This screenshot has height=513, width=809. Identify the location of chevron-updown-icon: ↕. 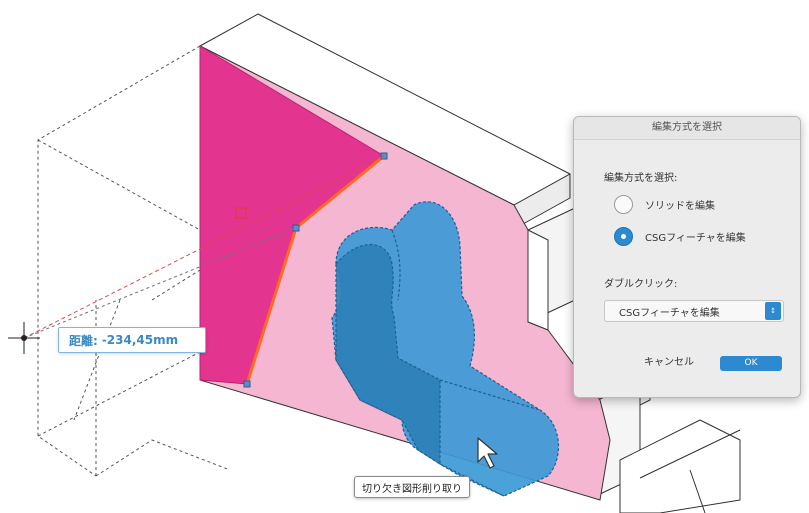
(773, 311).